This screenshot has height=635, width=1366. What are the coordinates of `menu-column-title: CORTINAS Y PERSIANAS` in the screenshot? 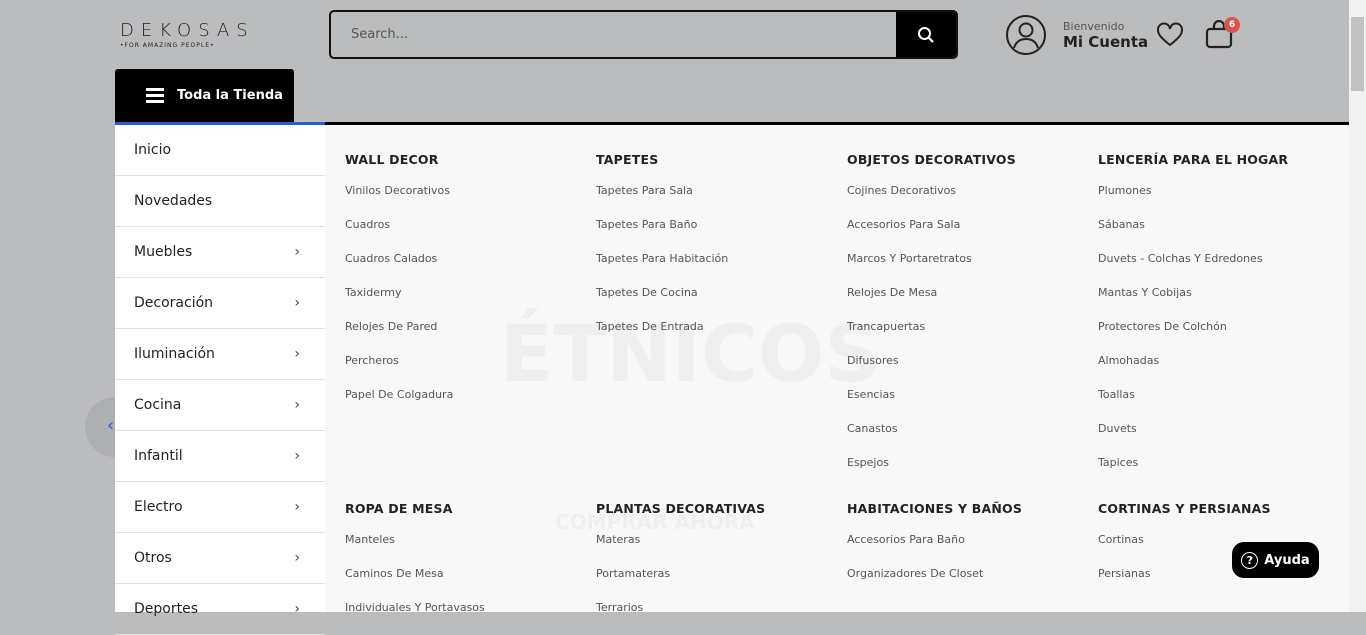 It's located at (1218, 516).